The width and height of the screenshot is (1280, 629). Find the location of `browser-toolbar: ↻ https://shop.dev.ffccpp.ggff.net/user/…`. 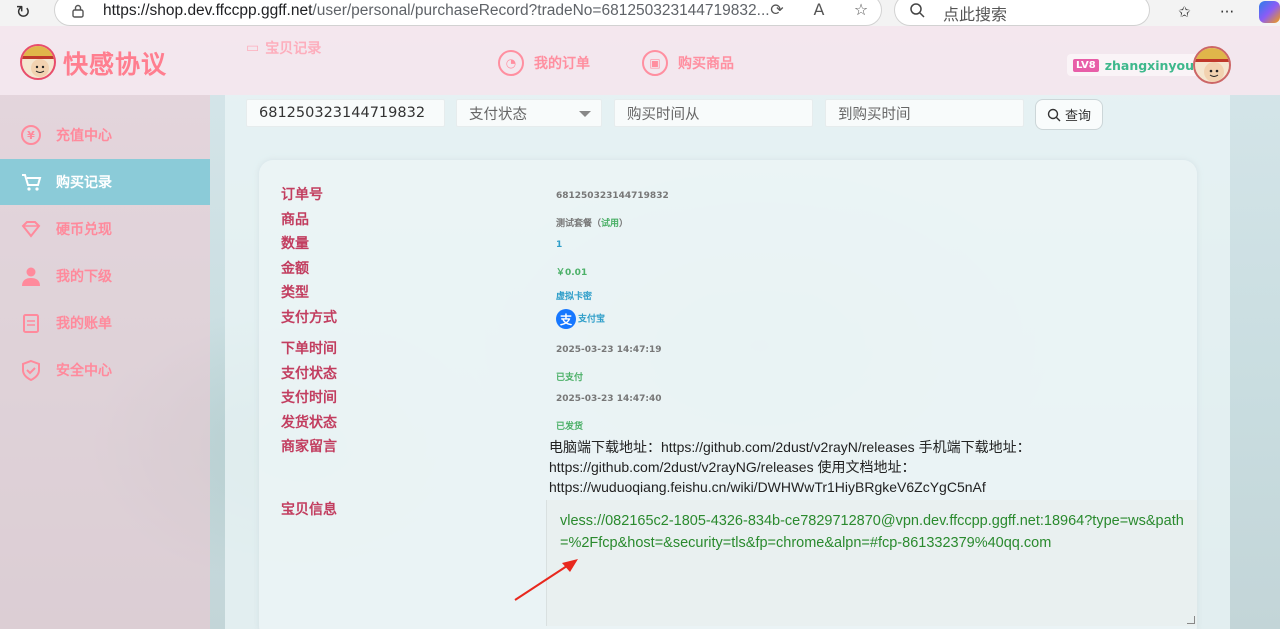

browser-toolbar: ↻ https://shop.dev.ffccpp.ggff.net/user/… is located at coordinates (640, 13).